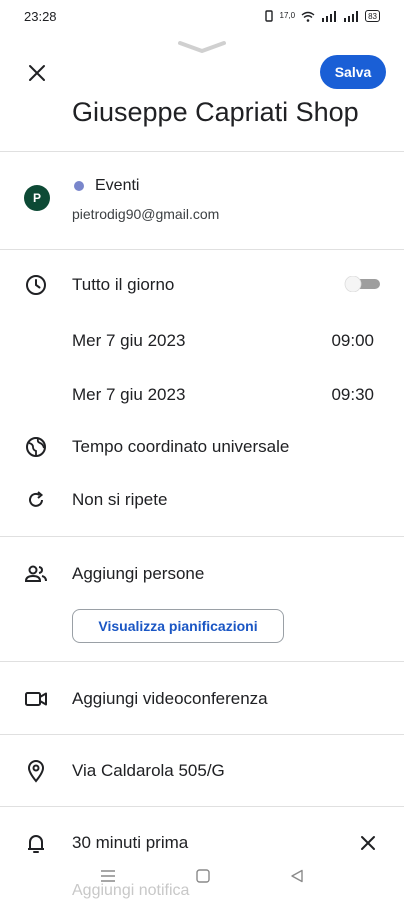 The width and height of the screenshot is (404, 900). Describe the element at coordinates (36, 285) in the screenshot. I see `clock-icon` at that location.